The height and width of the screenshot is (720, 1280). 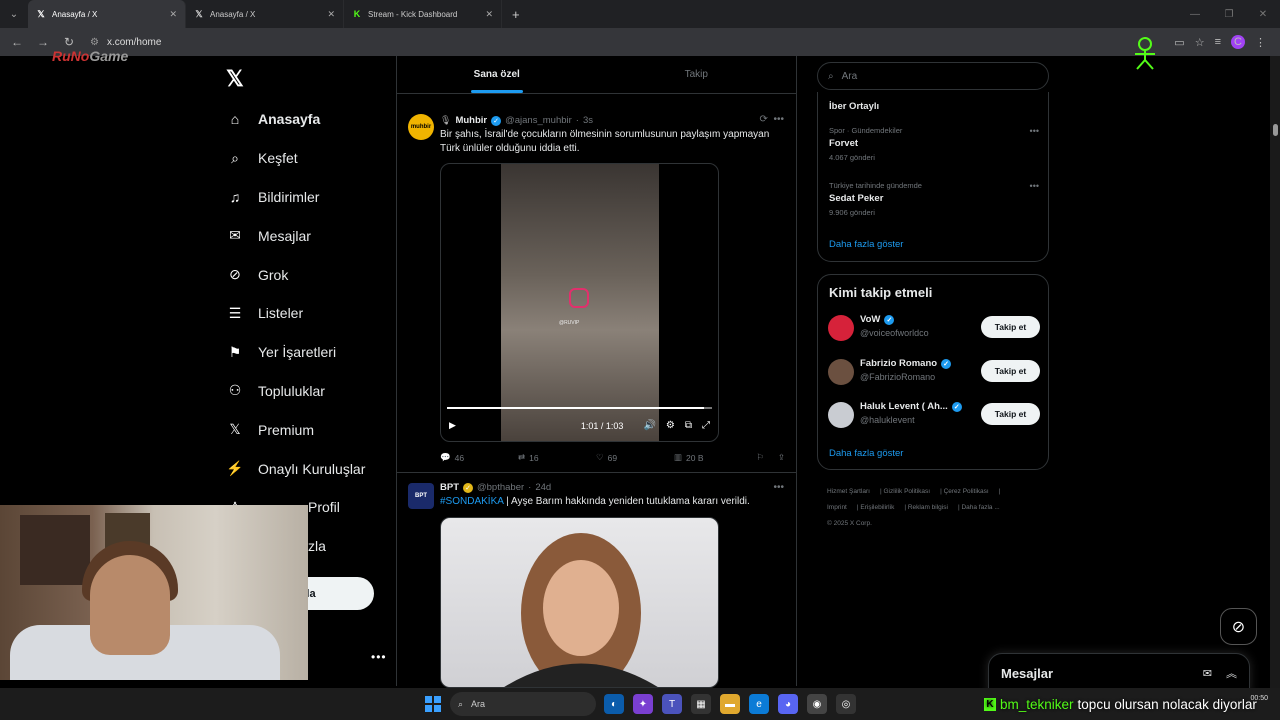 What do you see at coordinates (500, 487) in the screenshot?
I see `author-handle: @bpthaber` at bounding box center [500, 487].